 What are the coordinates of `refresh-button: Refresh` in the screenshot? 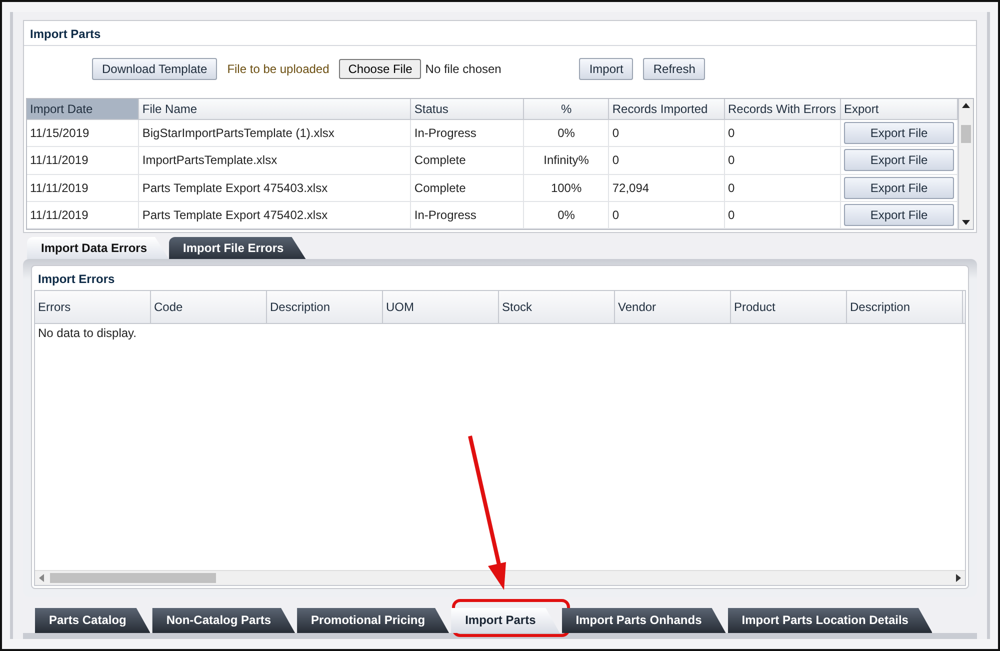 It's located at (674, 69).